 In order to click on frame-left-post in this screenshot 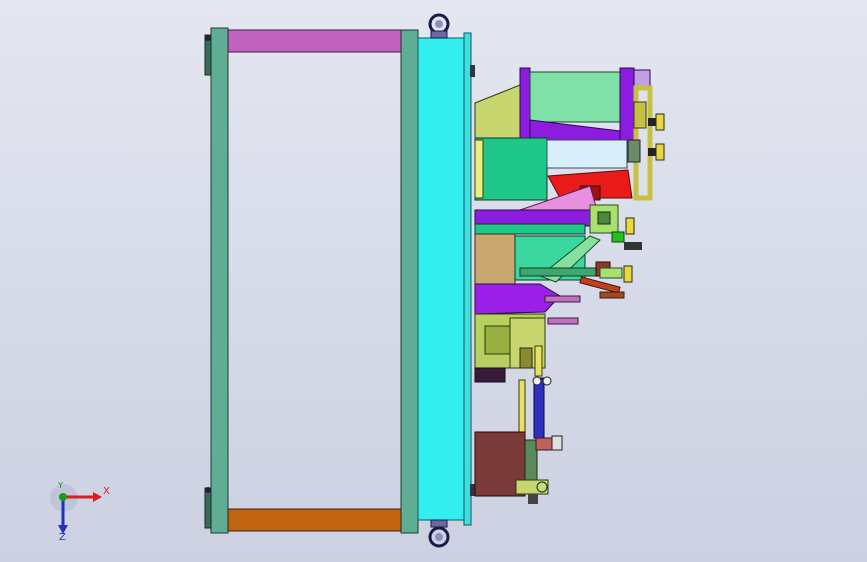, I will do `click(219, 280)`.